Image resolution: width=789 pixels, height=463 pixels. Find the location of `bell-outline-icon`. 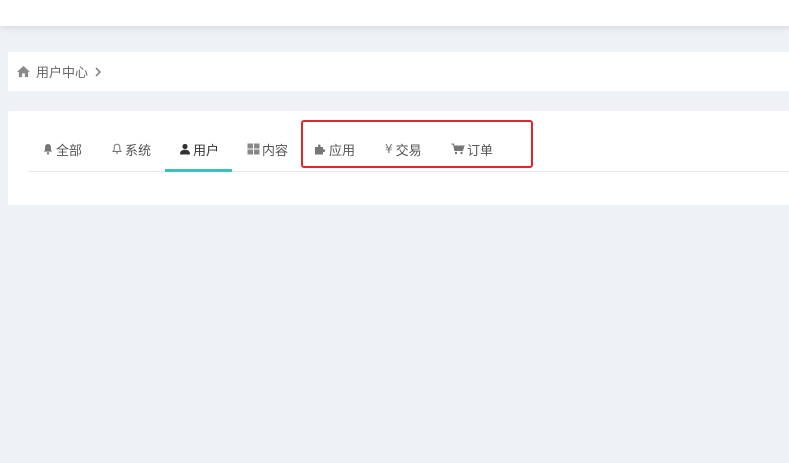

bell-outline-icon is located at coordinates (117, 148).